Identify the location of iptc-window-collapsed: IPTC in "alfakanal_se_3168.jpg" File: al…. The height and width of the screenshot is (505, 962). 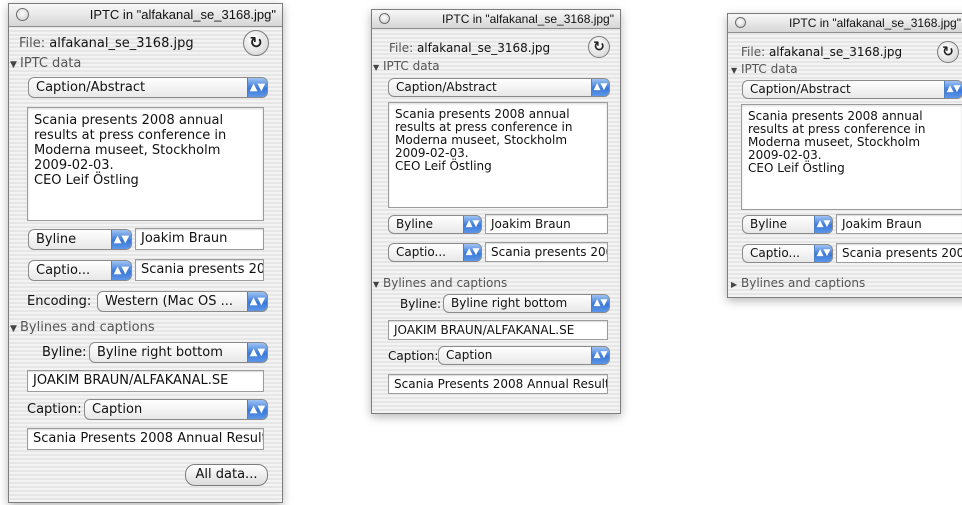
(844, 155).